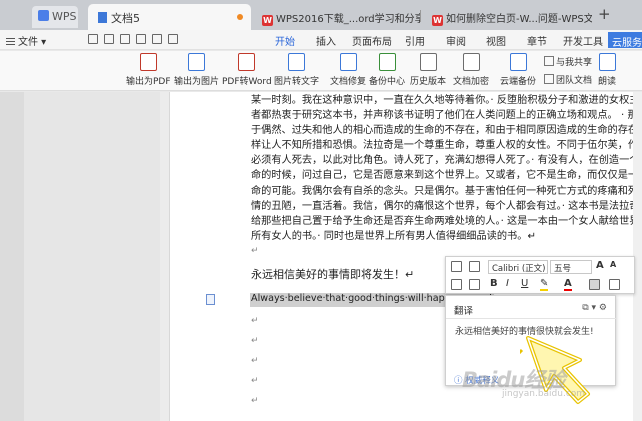  I want to click on document-icon, so click(102, 17).